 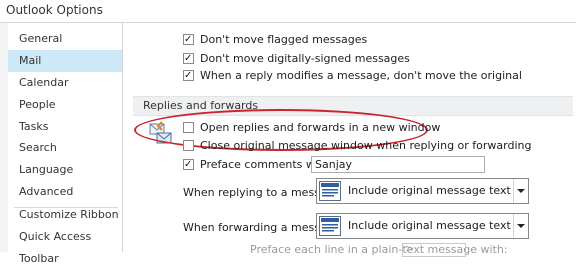 What do you see at coordinates (65, 127) in the screenshot?
I see `sidebar-item-tasks: Tasks` at bounding box center [65, 127].